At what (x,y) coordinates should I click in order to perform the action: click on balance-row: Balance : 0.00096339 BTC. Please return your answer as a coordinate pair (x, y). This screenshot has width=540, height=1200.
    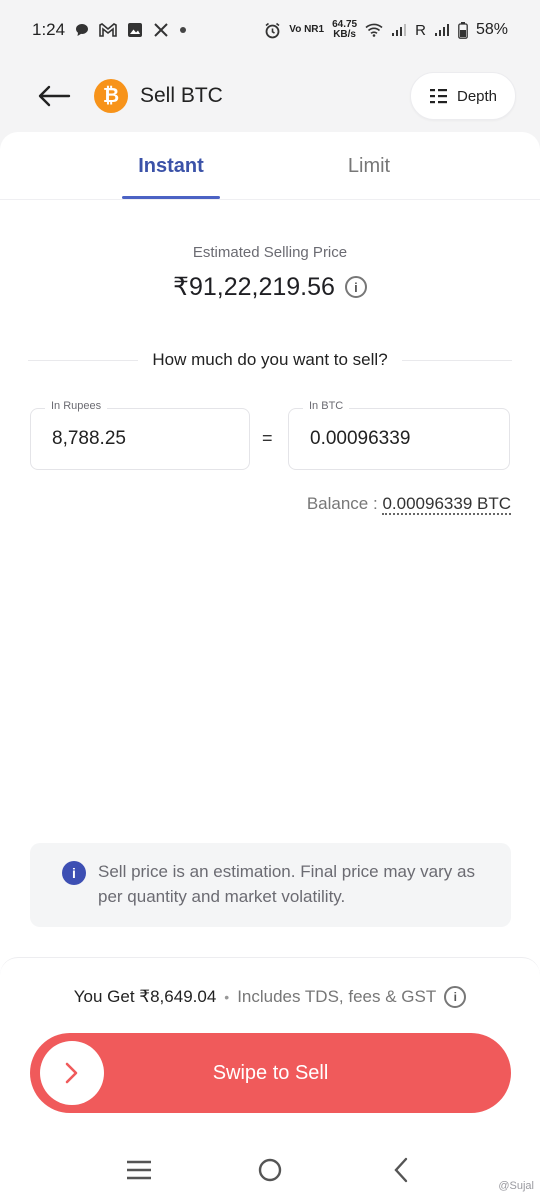
    Looking at the image, I should click on (408, 504).